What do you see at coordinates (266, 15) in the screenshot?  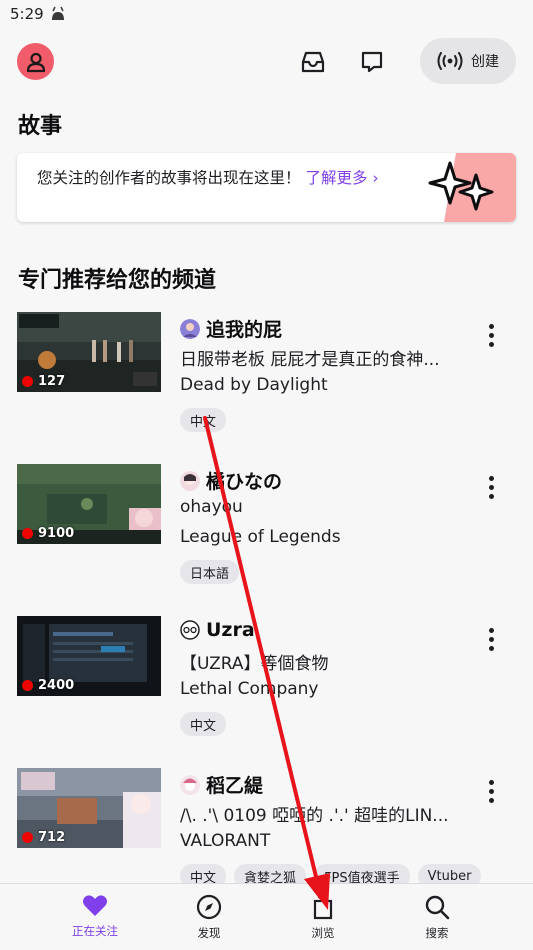 I see `status-bar: 5:29` at bounding box center [266, 15].